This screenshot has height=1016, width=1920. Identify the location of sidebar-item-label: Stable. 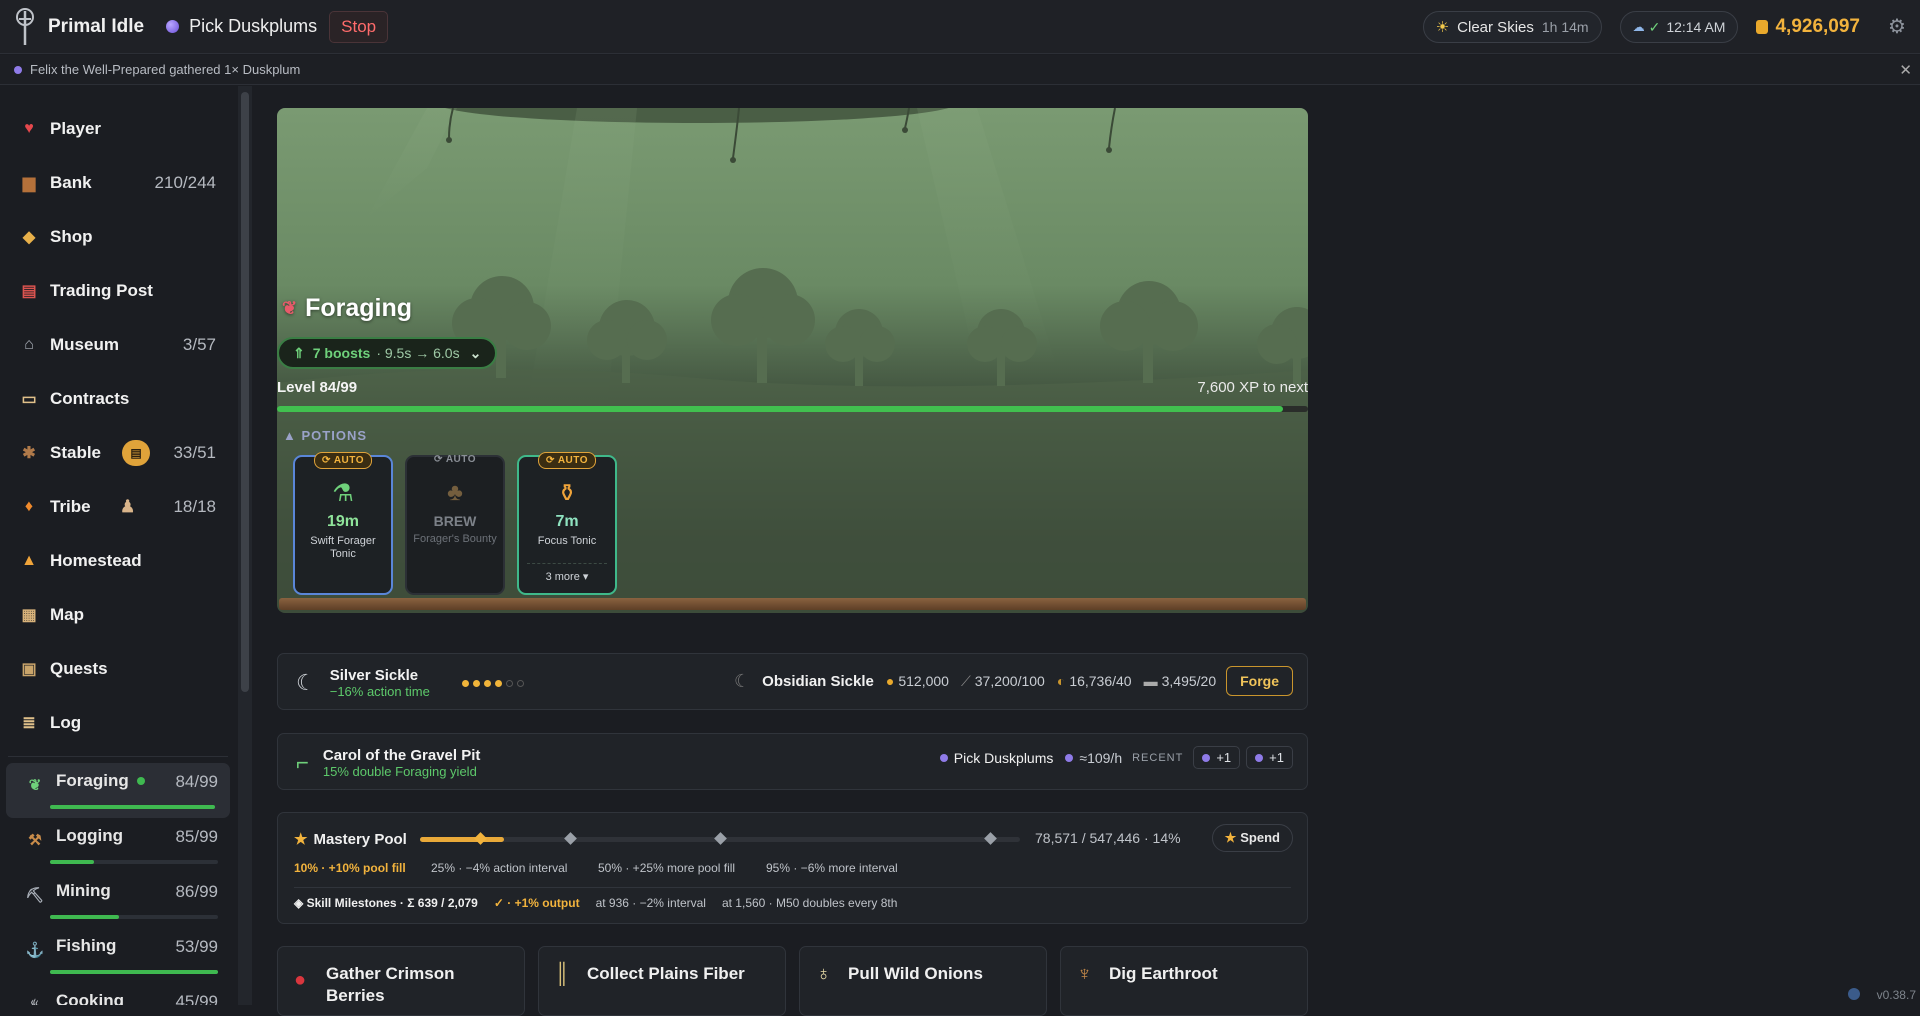
(76, 452).